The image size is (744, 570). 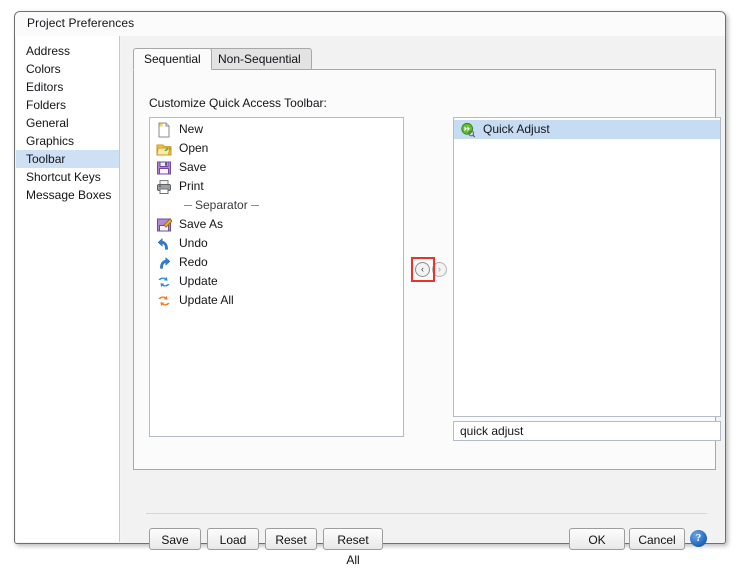 I want to click on sidebar-item-label: Editors, so click(x=45, y=87).